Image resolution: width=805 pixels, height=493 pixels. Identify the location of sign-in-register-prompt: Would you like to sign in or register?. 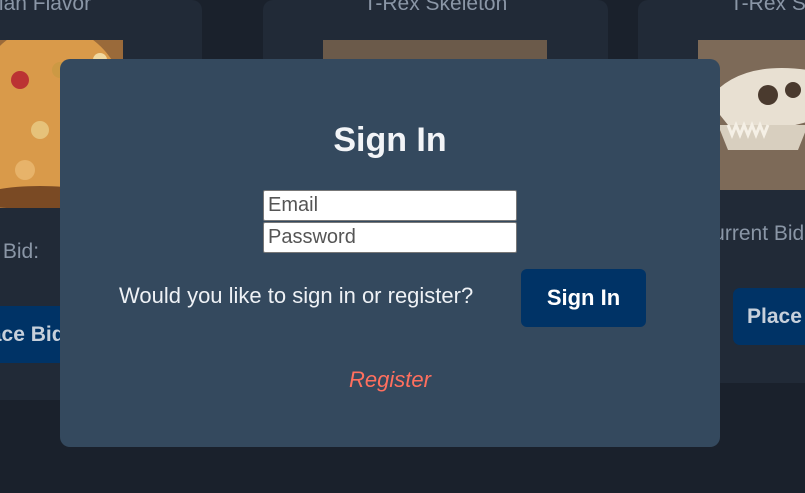
(296, 295).